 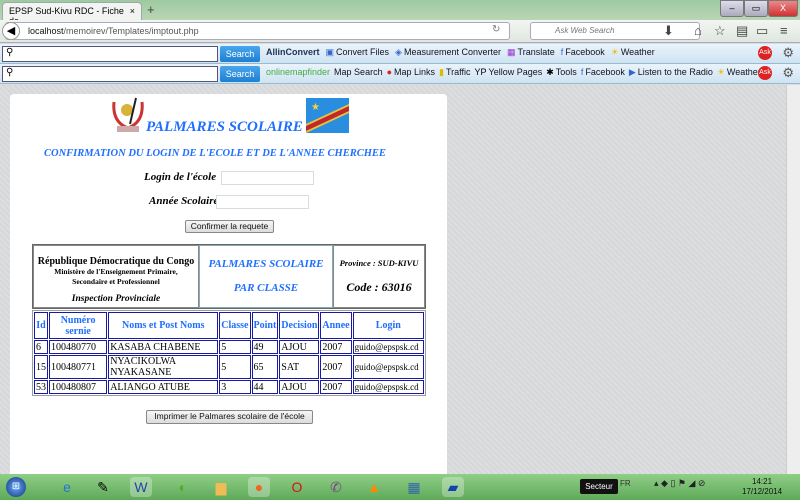 What do you see at coordinates (116, 299) in the screenshot?
I see `inspection-name: Inspection Provinciale` at bounding box center [116, 299].